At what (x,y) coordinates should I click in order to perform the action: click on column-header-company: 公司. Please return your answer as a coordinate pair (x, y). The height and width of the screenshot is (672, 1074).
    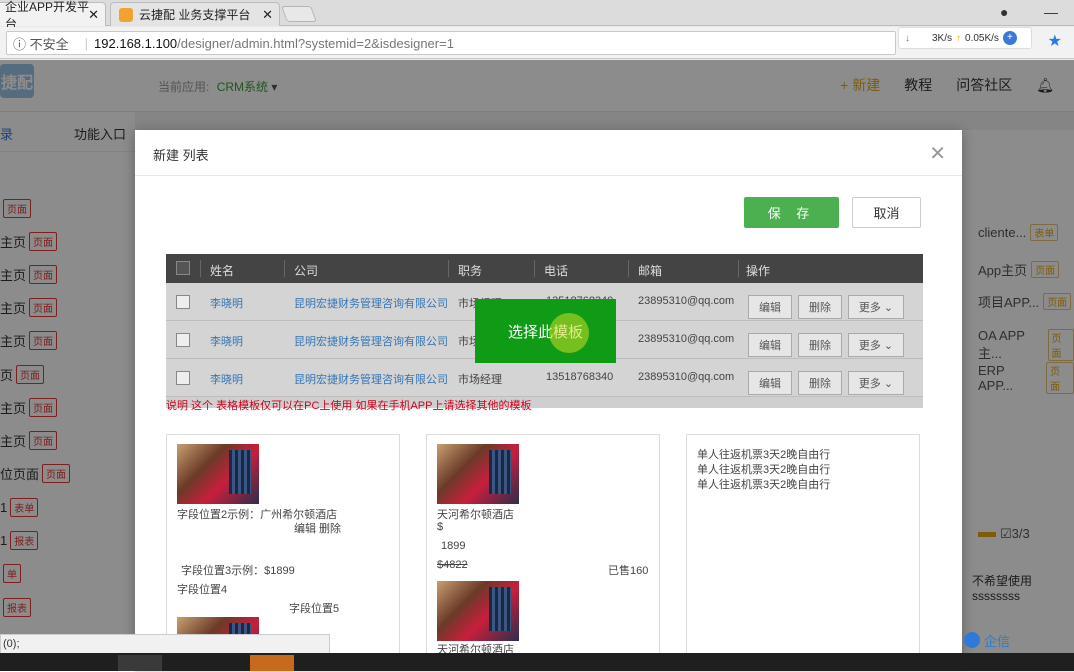
    Looking at the image, I should click on (306, 270).